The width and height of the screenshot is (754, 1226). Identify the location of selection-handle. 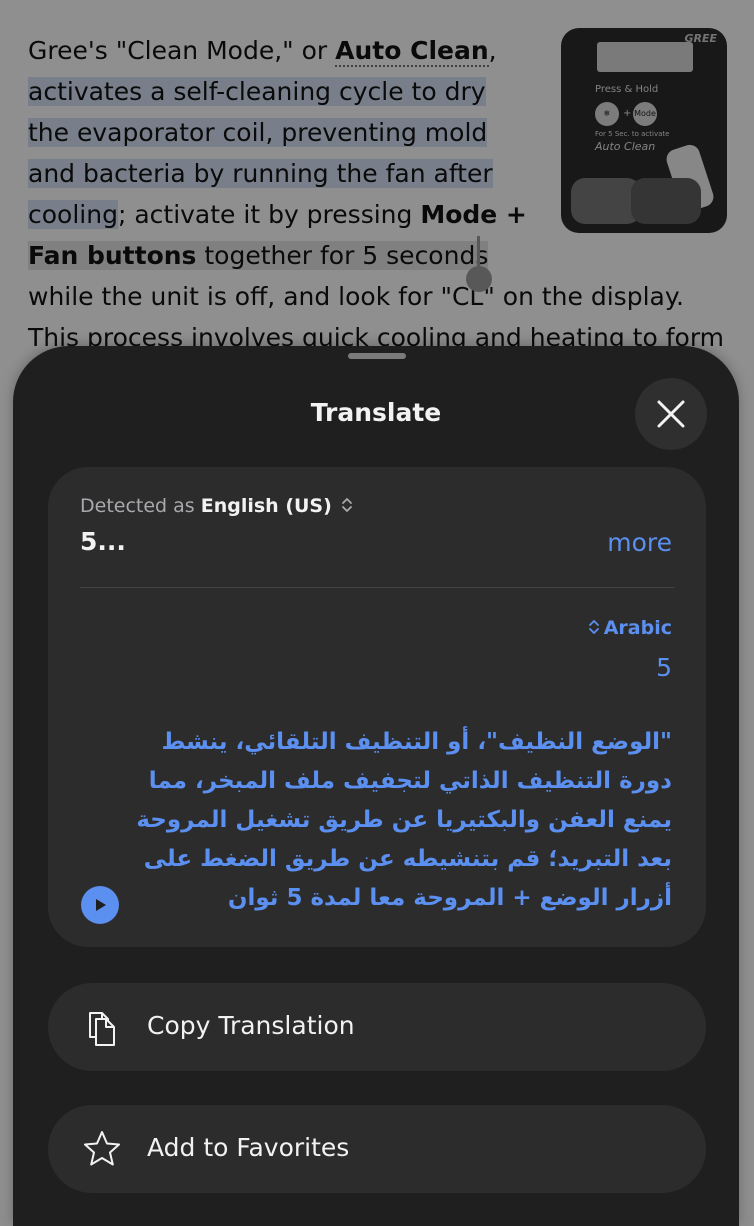
(479, 279).